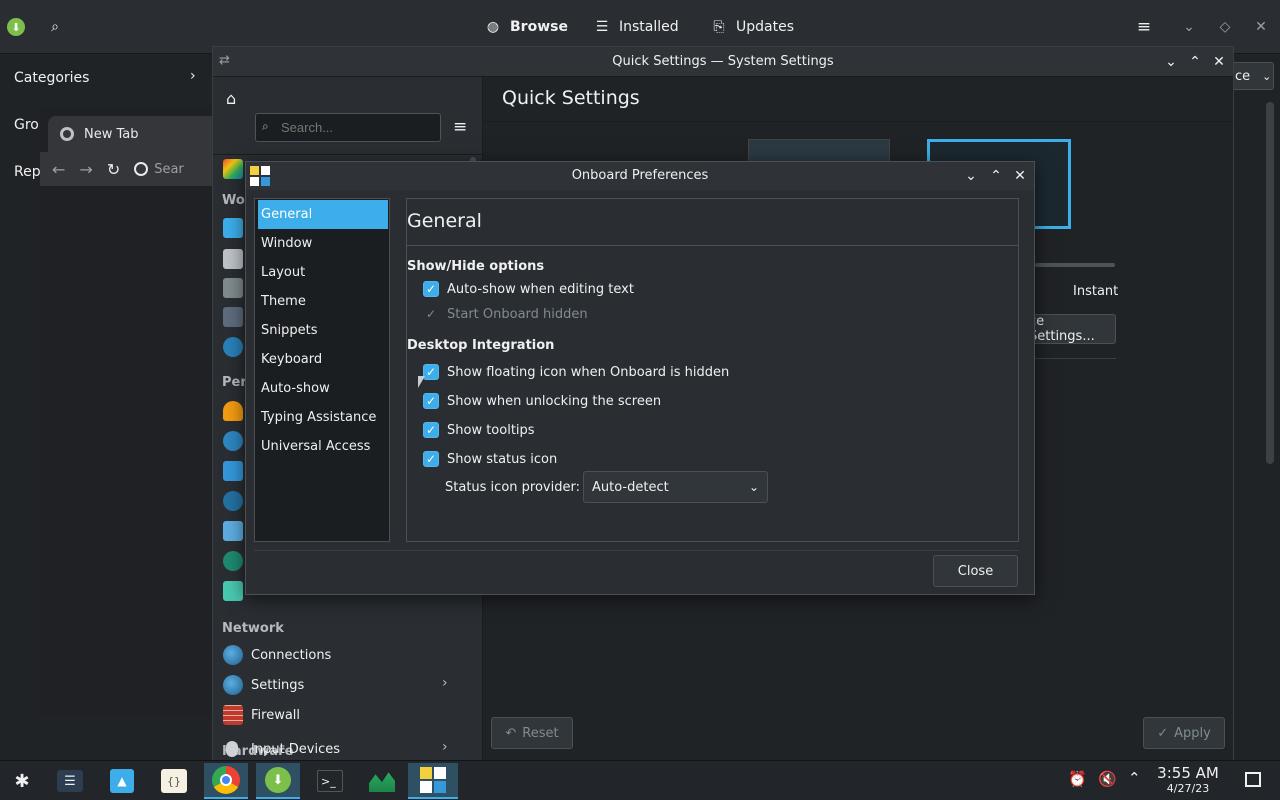 Image resolution: width=1280 pixels, height=800 pixels. Describe the element at coordinates (602, 27) in the screenshot. I see `installed-icon: ☰` at that location.